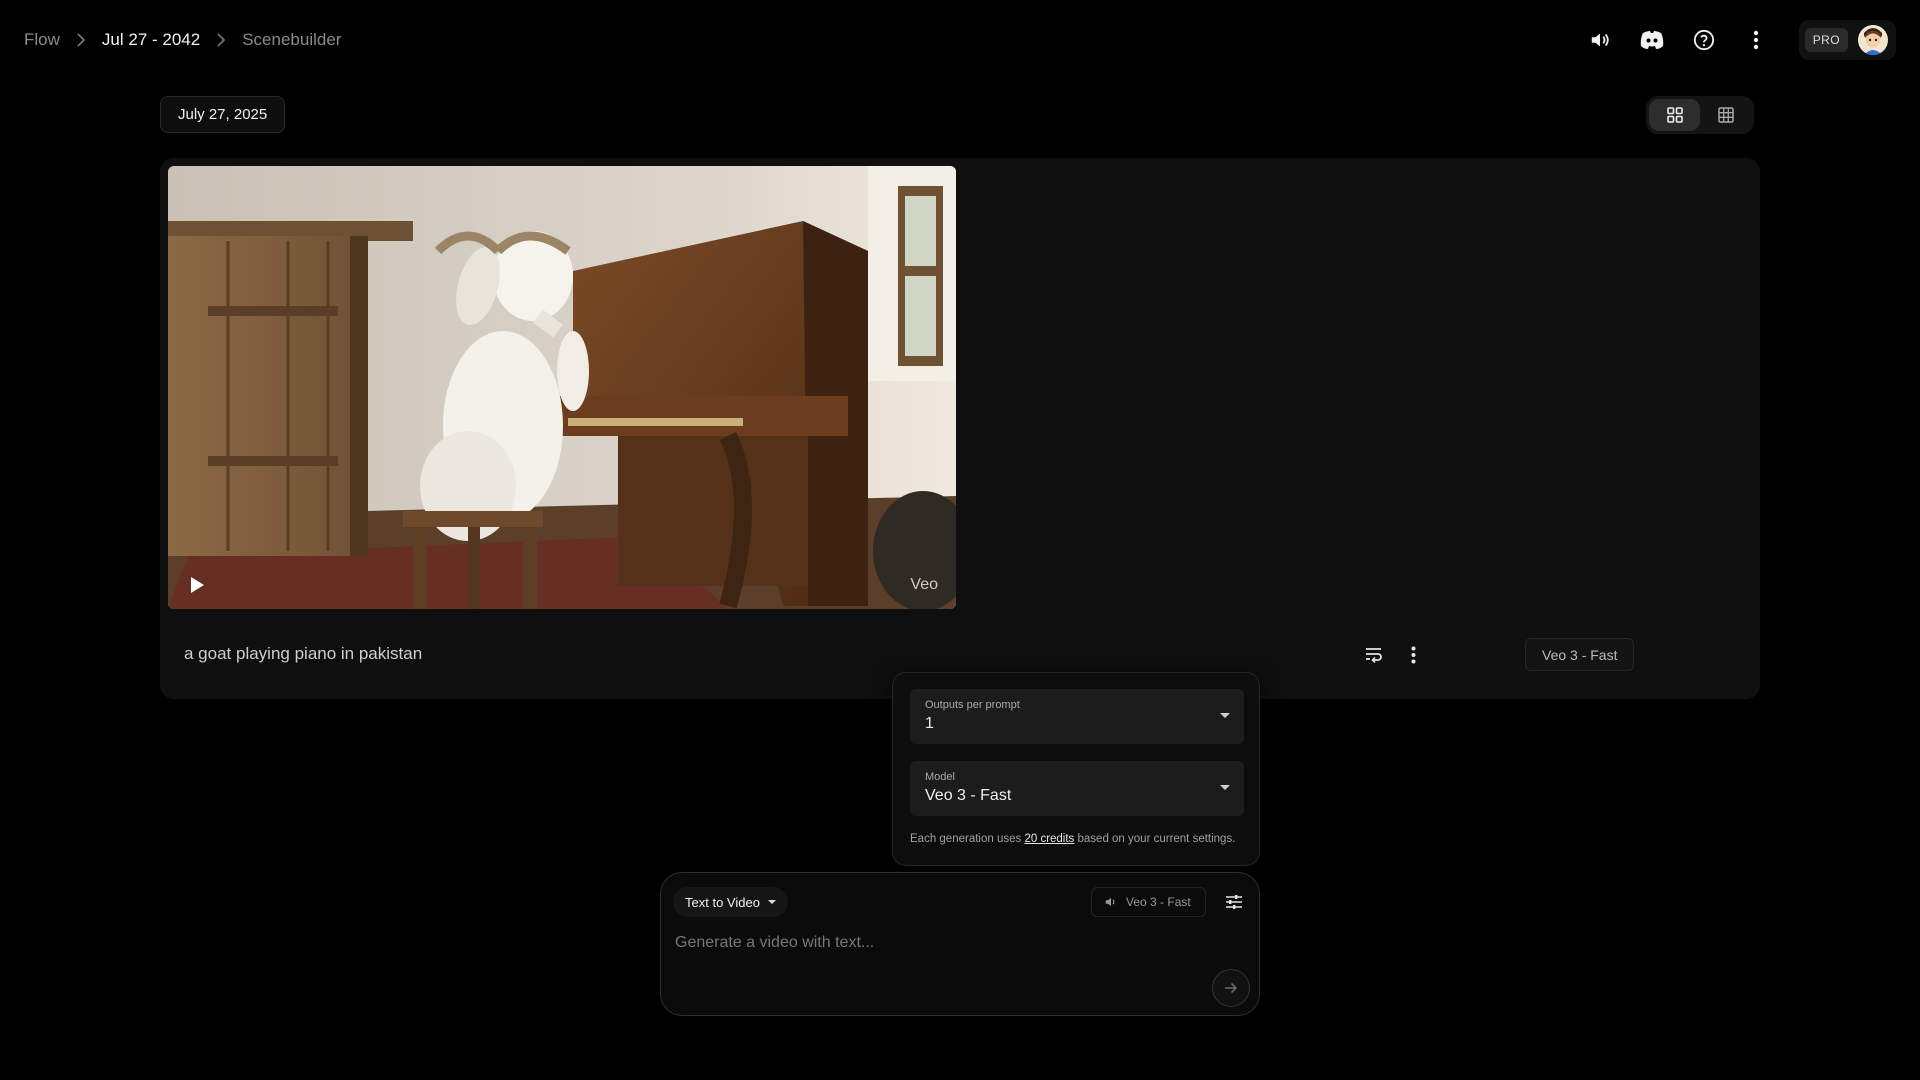 Image resolution: width=1920 pixels, height=1080 pixels. Describe the element at coordinates (1704, 40) in the screenshot. I see `help-icon` at that location.